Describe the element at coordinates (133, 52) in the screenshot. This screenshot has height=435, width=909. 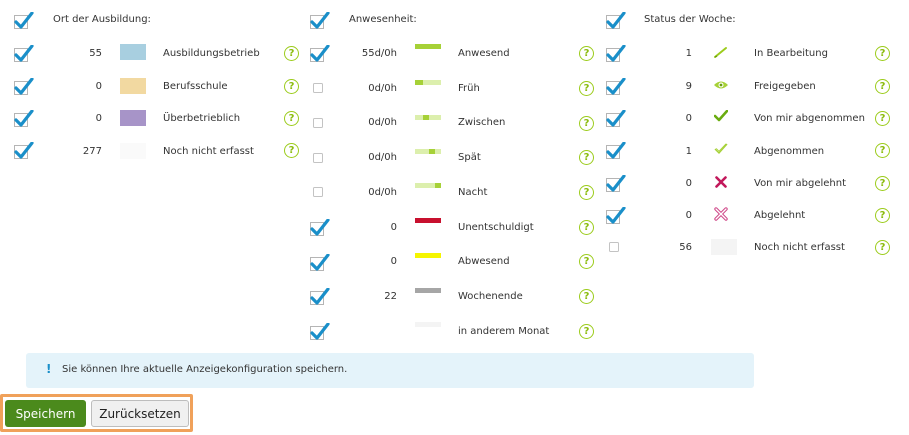
I see `ausbildungsbetrieb-swatch` at that location.